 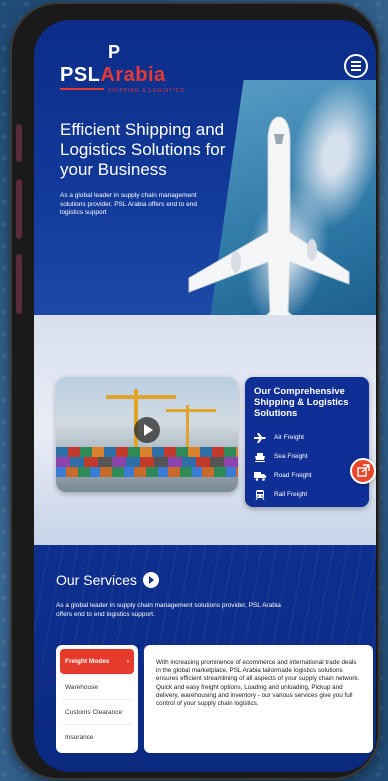 I want to click on hamburger-menu-icon, so click(x=356, y=66).